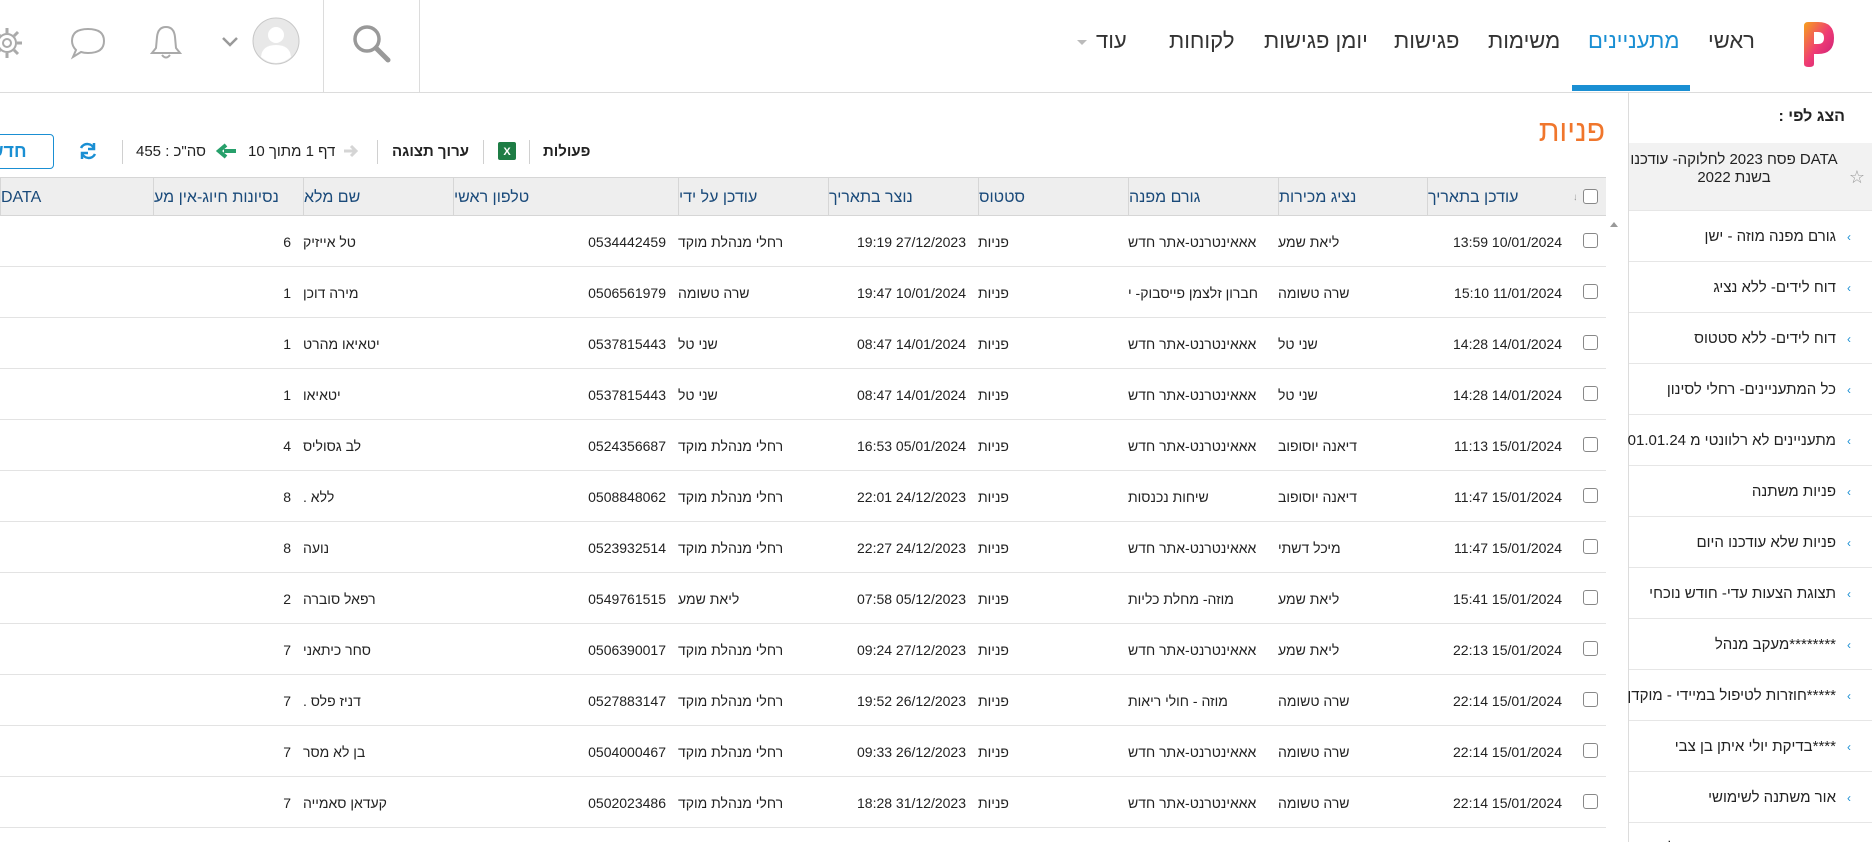 The width and height of the screenshot is (1872, 842). What do you see at coordinates (1750, 338) in the screenshot?
I see `sidebar-item: ‹ דוח לידים- ללא סטטוס` at bounding box center [1750, 338].